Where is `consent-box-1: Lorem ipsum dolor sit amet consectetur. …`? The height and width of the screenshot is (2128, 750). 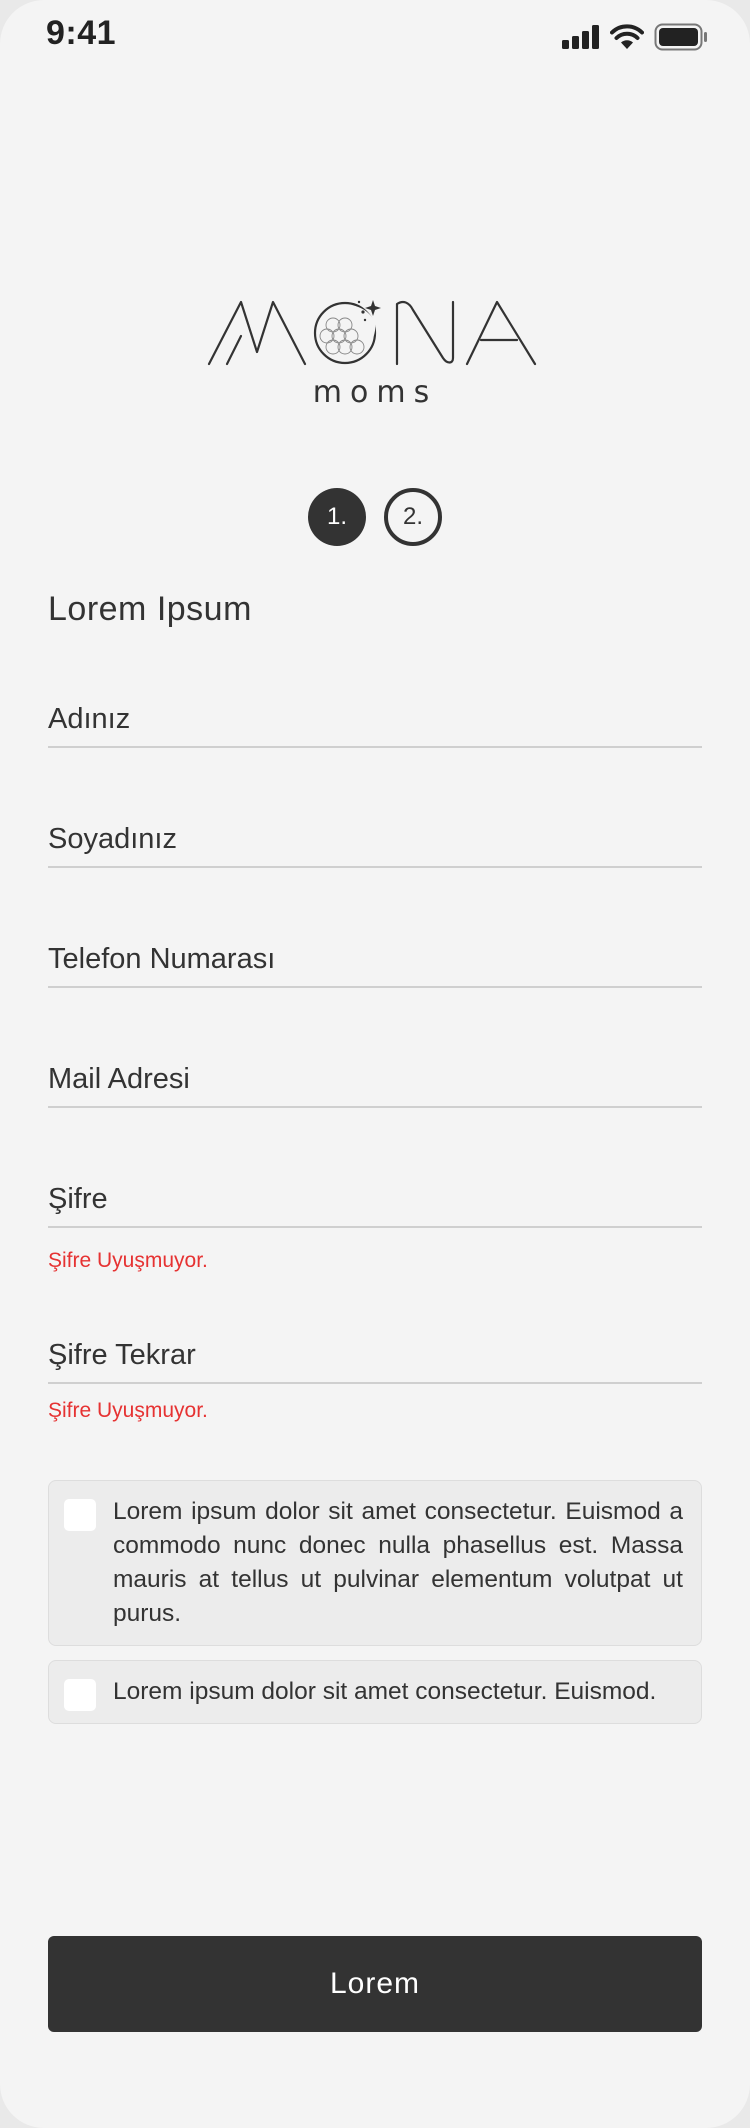 consent-box-1: Lorem ipsum dolor sit amet consectetur. … is located at coordinates (375, 1563).